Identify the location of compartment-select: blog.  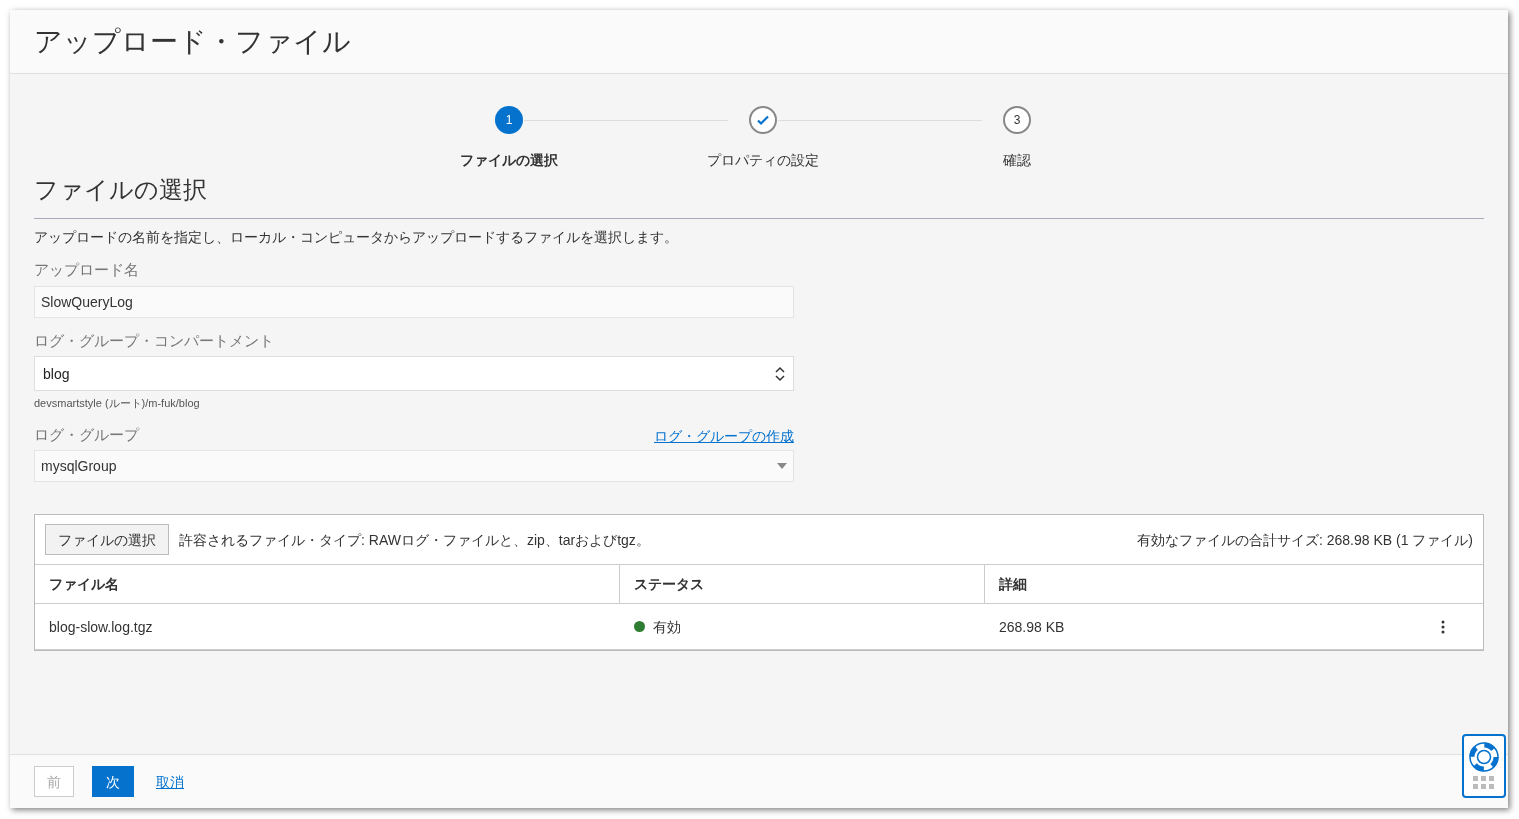
(414, 373).